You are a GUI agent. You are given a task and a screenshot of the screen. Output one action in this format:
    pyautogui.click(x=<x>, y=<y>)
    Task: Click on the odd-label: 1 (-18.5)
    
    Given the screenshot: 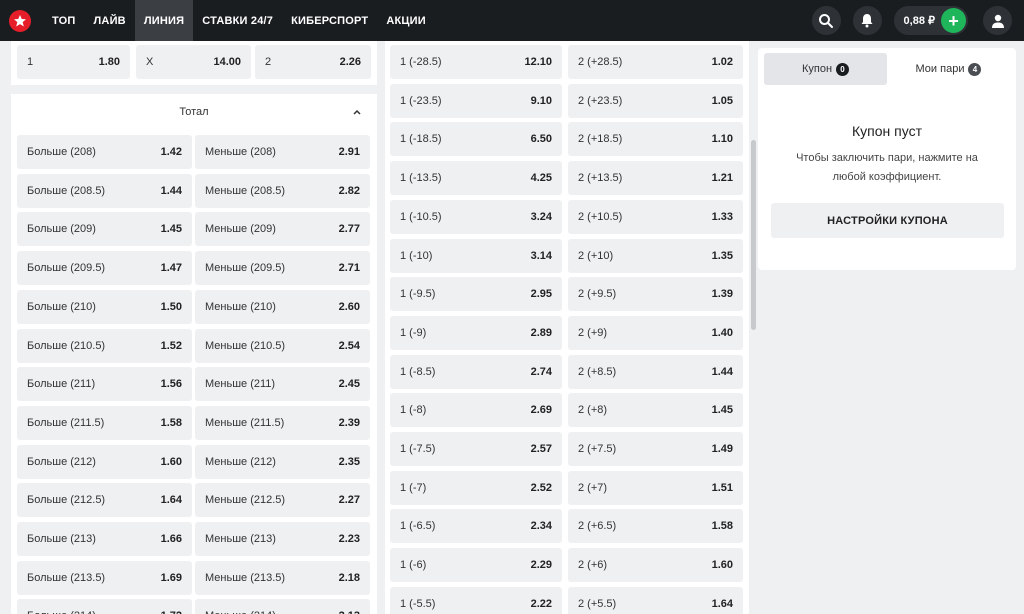 What is the action you would take?
    pyautogui.click(x=421, y=139)
    